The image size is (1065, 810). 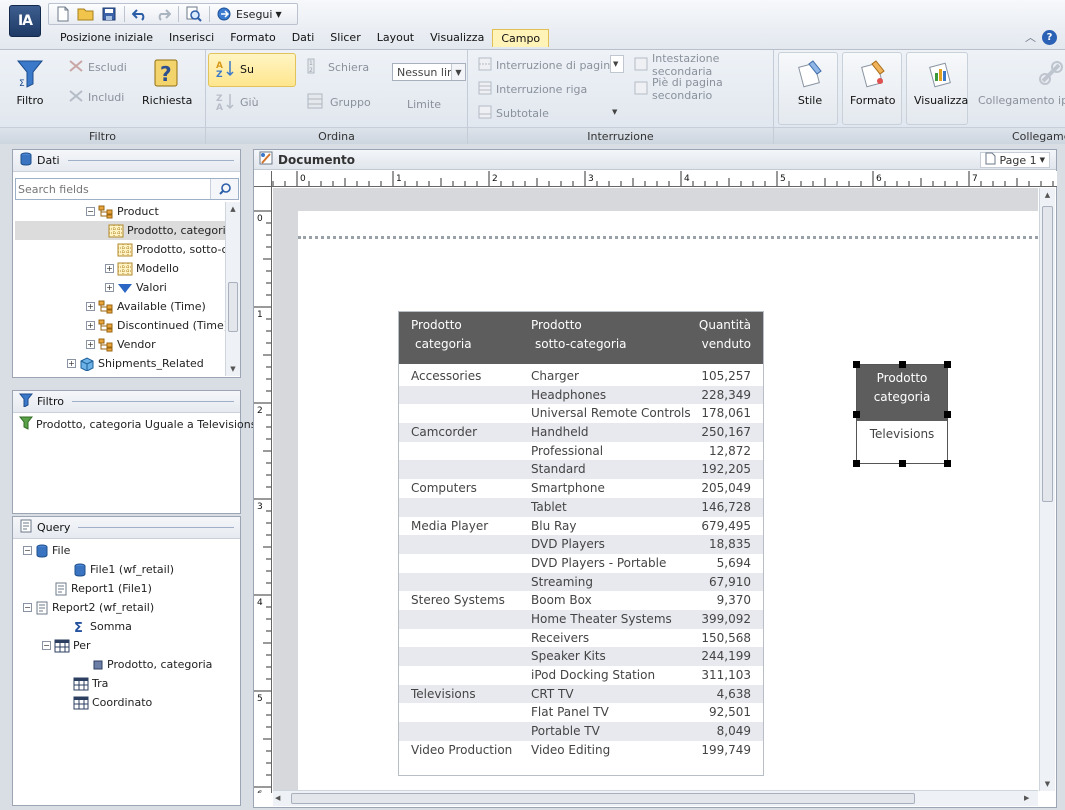 I want to click on group-button: Gruppo, so click(x=338, y=102).